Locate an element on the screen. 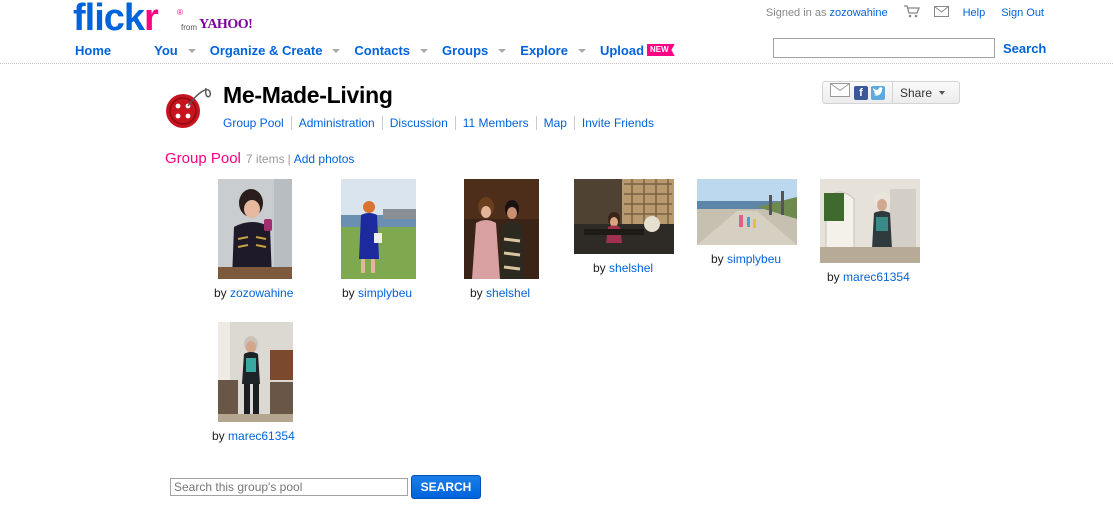 The width and height of the screenshot is (1113, 529). pool-heading: Group Pool 7 items | Add photos is located at coordinates (259, 158).